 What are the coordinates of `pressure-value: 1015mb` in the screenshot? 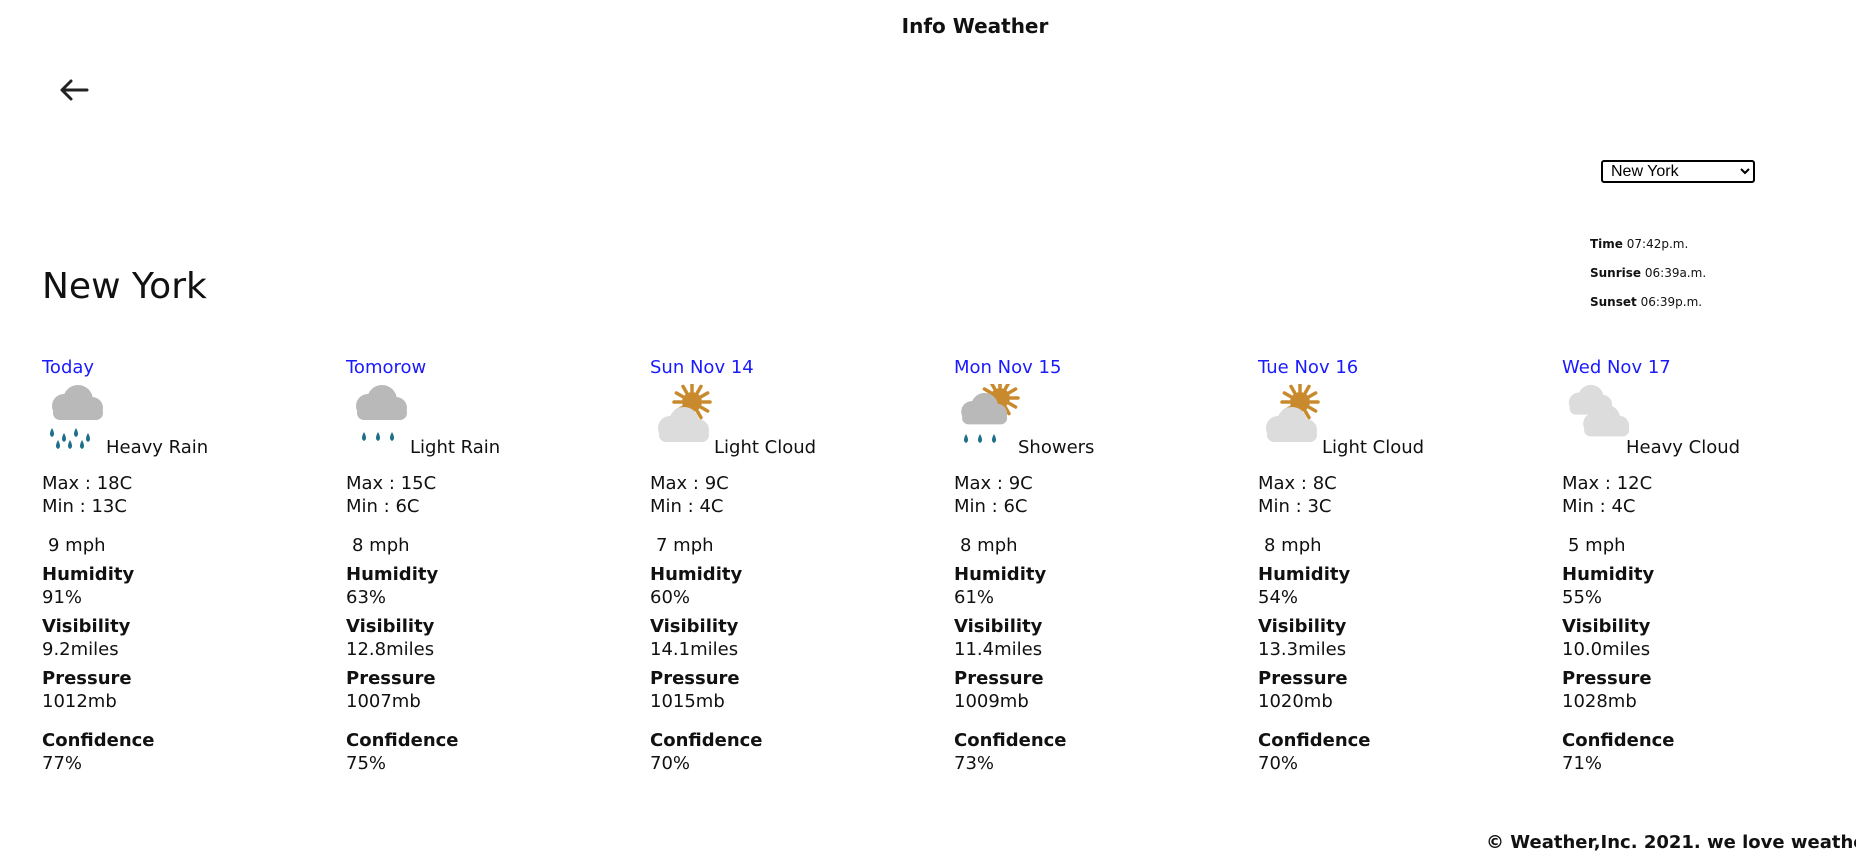 It's located at (687, 701).